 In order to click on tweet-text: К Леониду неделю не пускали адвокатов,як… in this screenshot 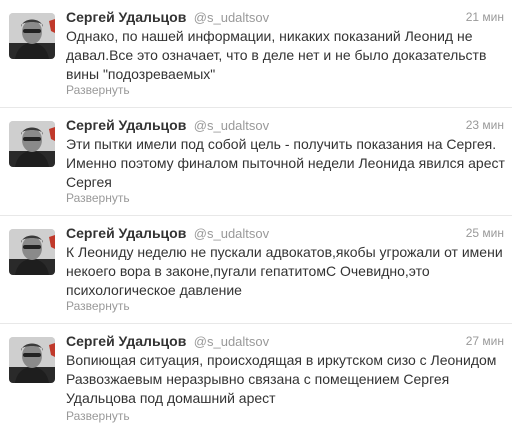, I will do `click(284, 271)`.